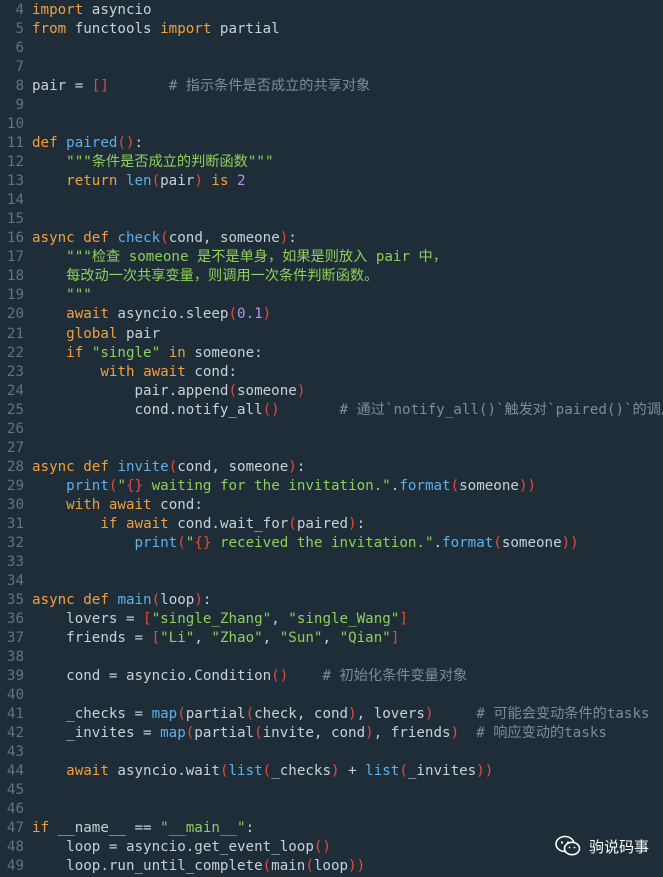  What do you see at coordinates (15, 200) in the screenshot?
I see `line-number: 14` at bounding box center [15, 200].